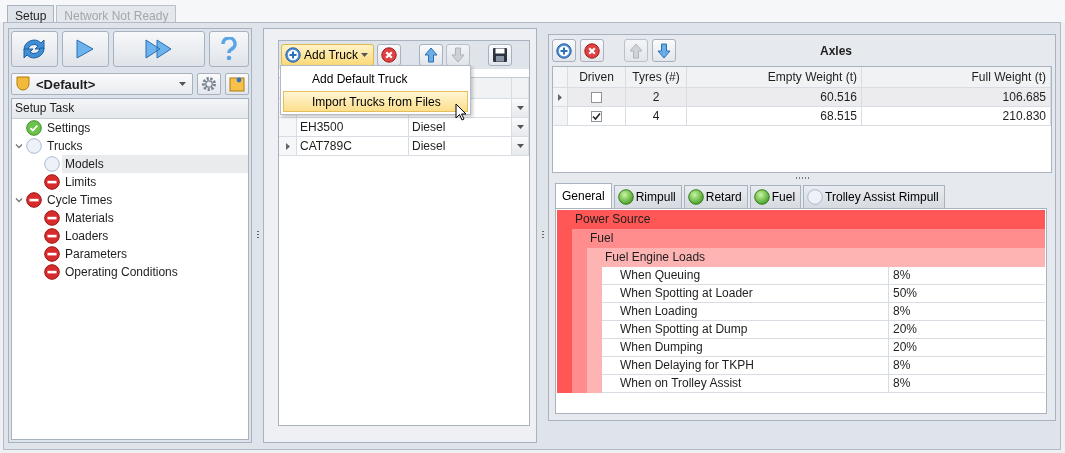  I want to click on run-button, so click(85, 49).